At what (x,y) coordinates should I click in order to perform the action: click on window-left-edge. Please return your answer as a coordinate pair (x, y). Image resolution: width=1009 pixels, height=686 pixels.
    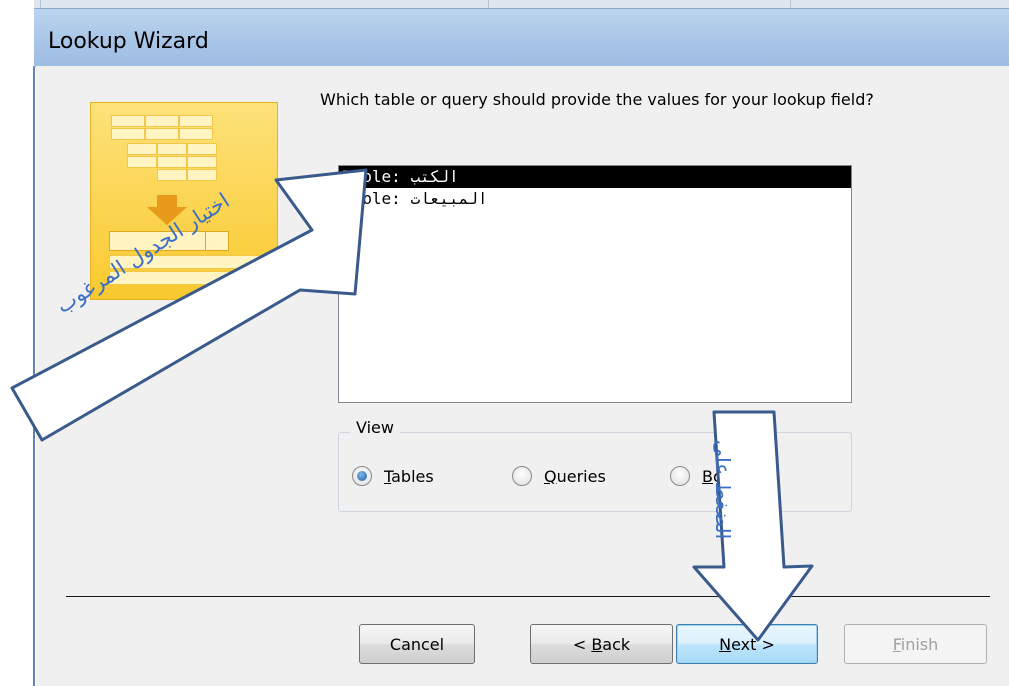
    Looking at the image, I should click on (17, 343).